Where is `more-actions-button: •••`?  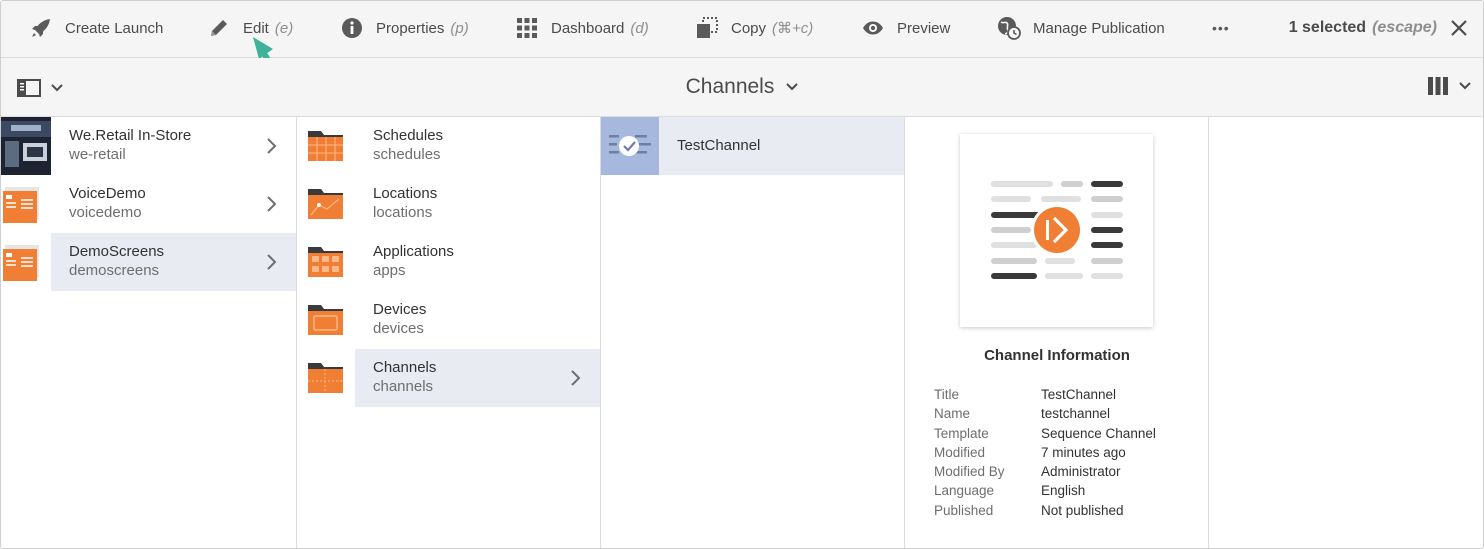
more-actions-button: ••• is located at coordinates (1221, 28).